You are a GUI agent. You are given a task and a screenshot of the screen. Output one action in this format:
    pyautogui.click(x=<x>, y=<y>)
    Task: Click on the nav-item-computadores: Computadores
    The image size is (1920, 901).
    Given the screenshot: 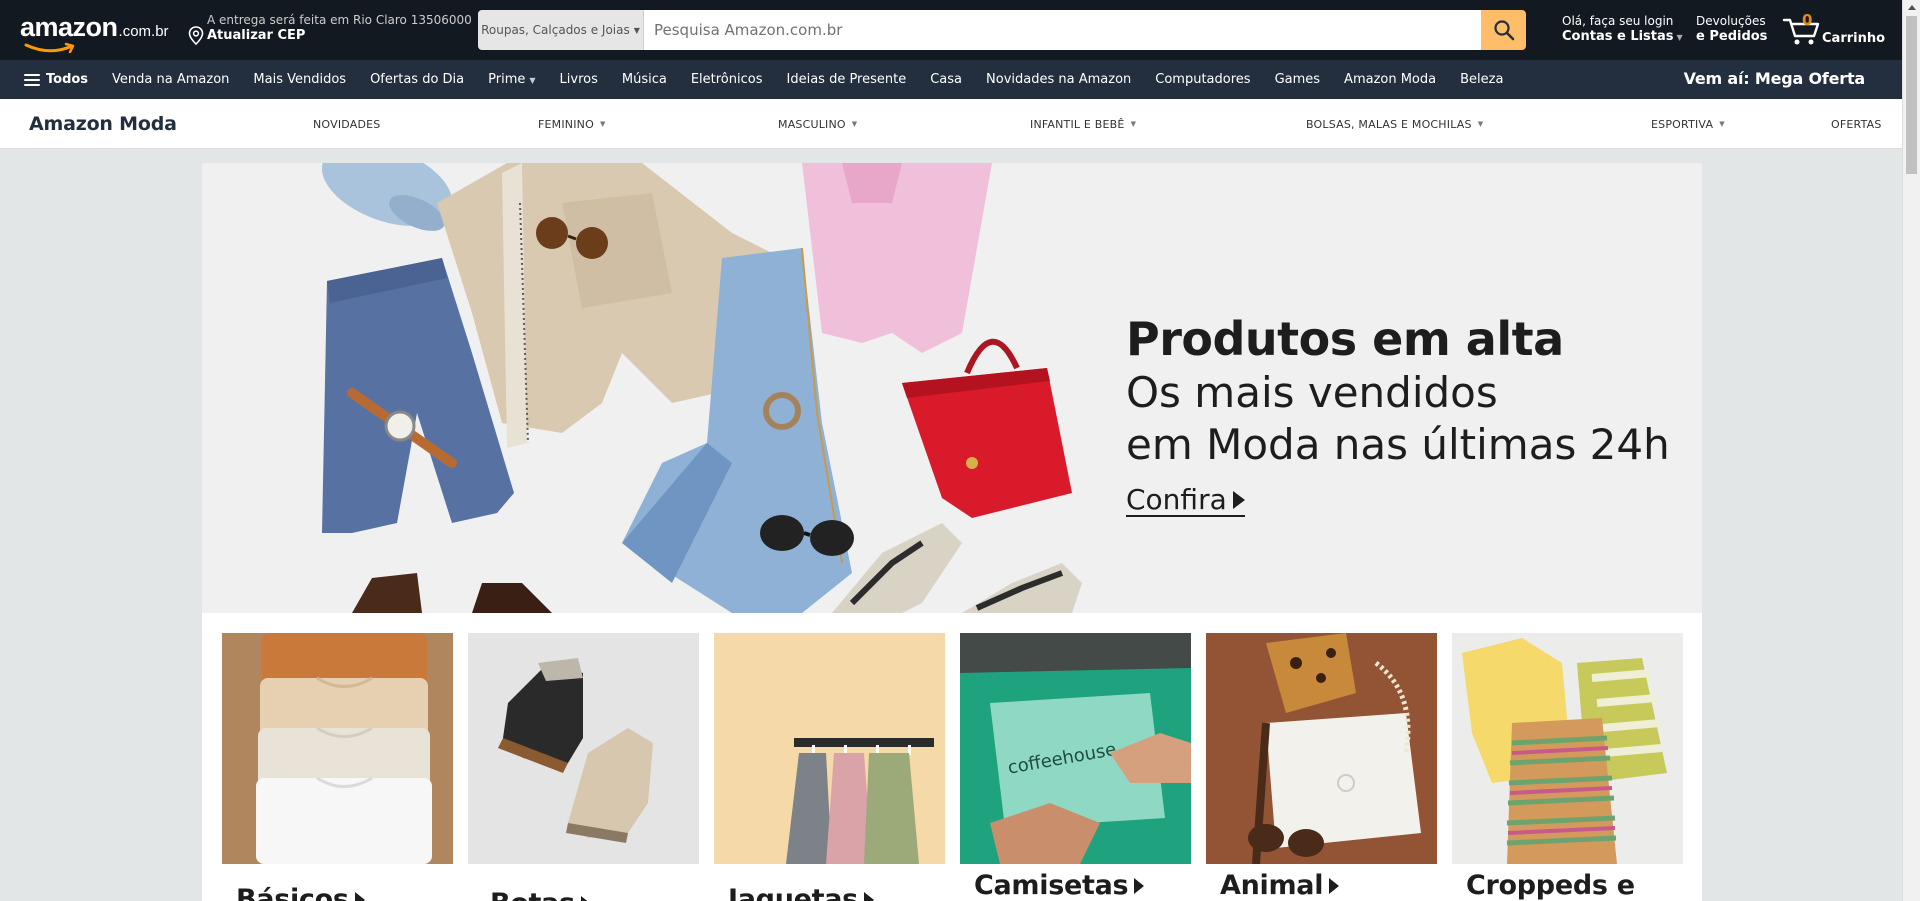 What is the action you would take?
    pyautogui.click(x=1202, y=79)
    